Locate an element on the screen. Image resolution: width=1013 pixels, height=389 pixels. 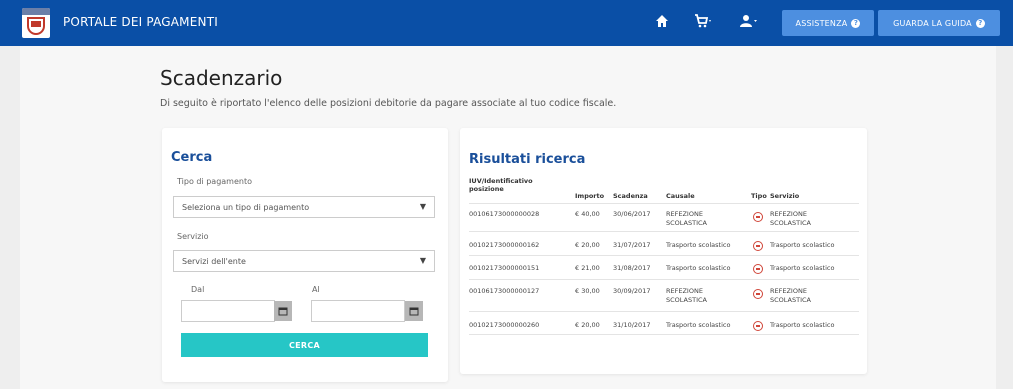
search-button: CERCA is located at coordinates (304, 345).